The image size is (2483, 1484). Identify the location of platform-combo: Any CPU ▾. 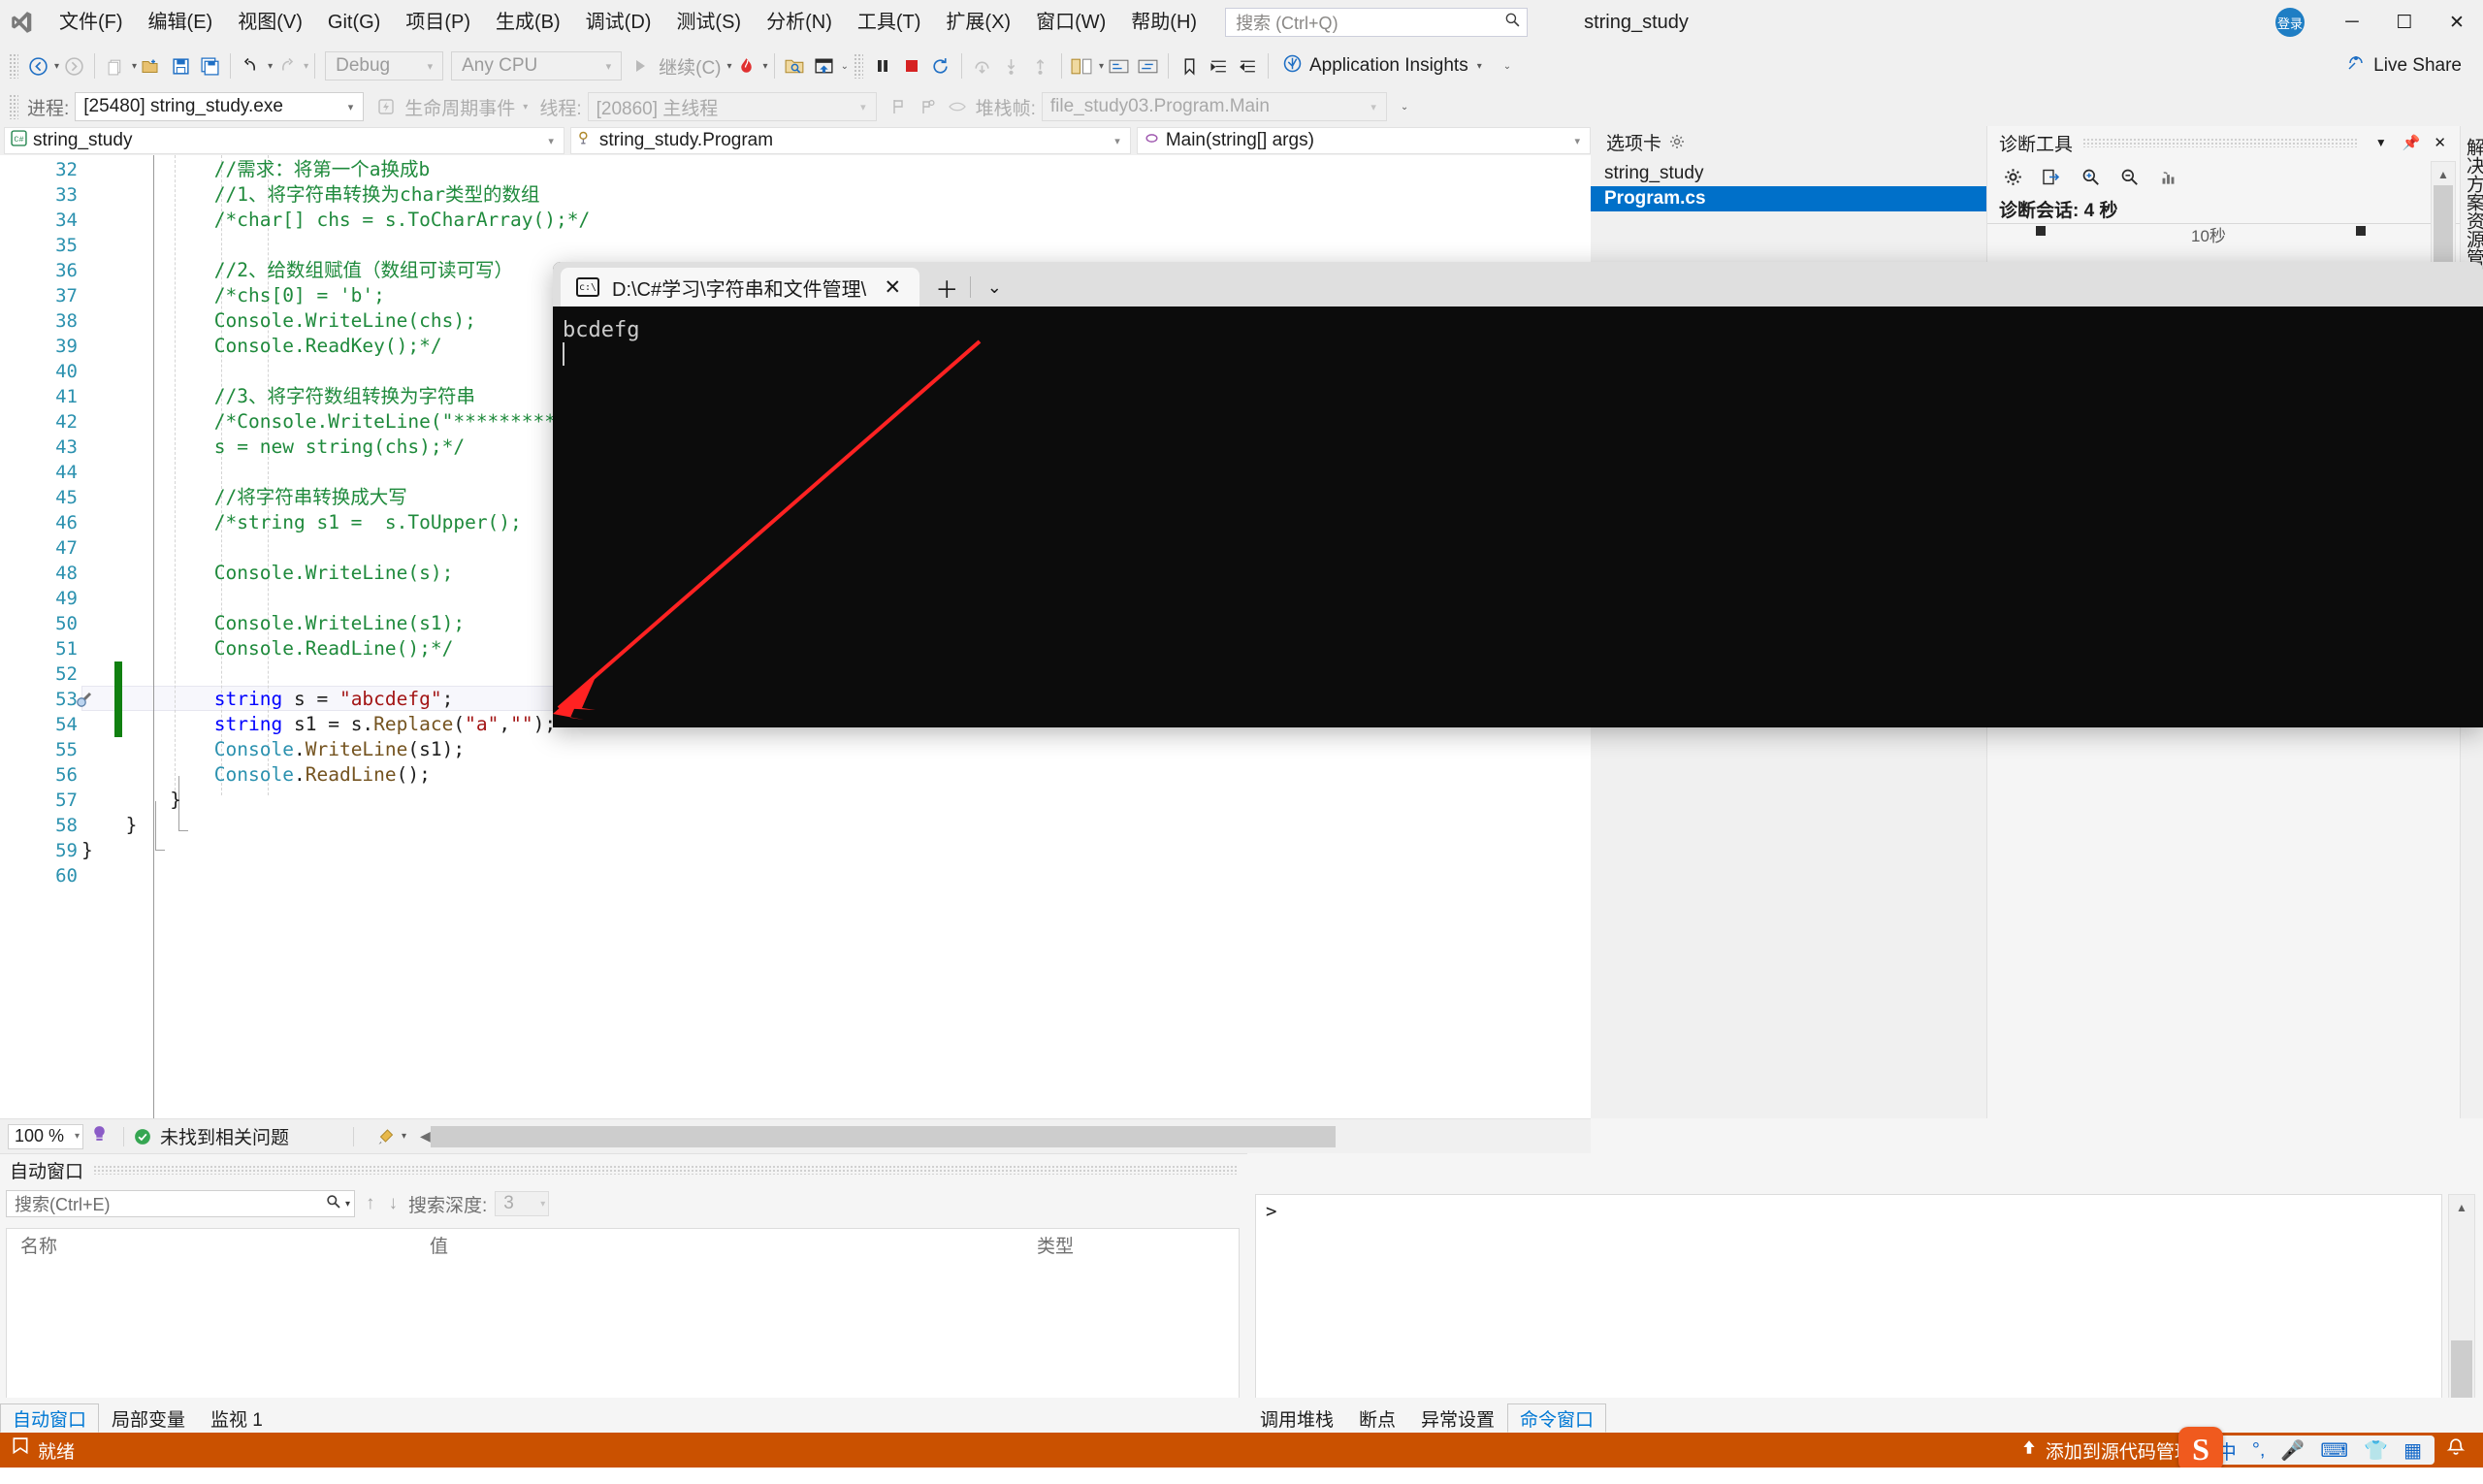
(537, 66).